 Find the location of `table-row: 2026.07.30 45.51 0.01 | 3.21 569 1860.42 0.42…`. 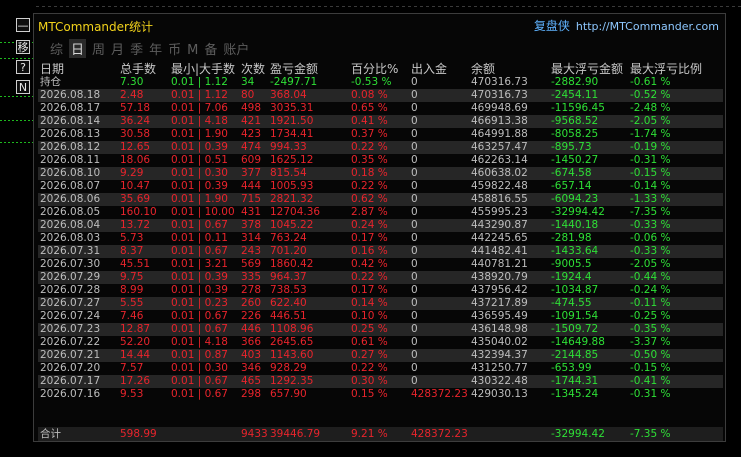

table-row: 2026.07.30 45.51 0.01 | 3.21 569 1860.42 0.42… is located at coordinates (380, 264).